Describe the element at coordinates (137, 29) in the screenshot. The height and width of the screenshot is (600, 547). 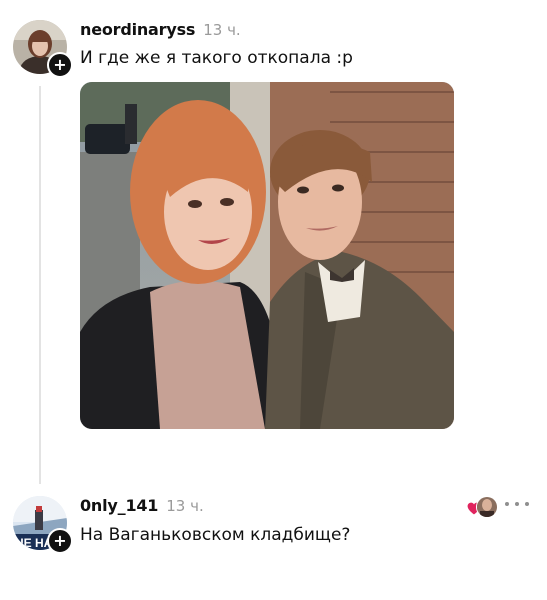
I see `username: neordinaryss` at that location.